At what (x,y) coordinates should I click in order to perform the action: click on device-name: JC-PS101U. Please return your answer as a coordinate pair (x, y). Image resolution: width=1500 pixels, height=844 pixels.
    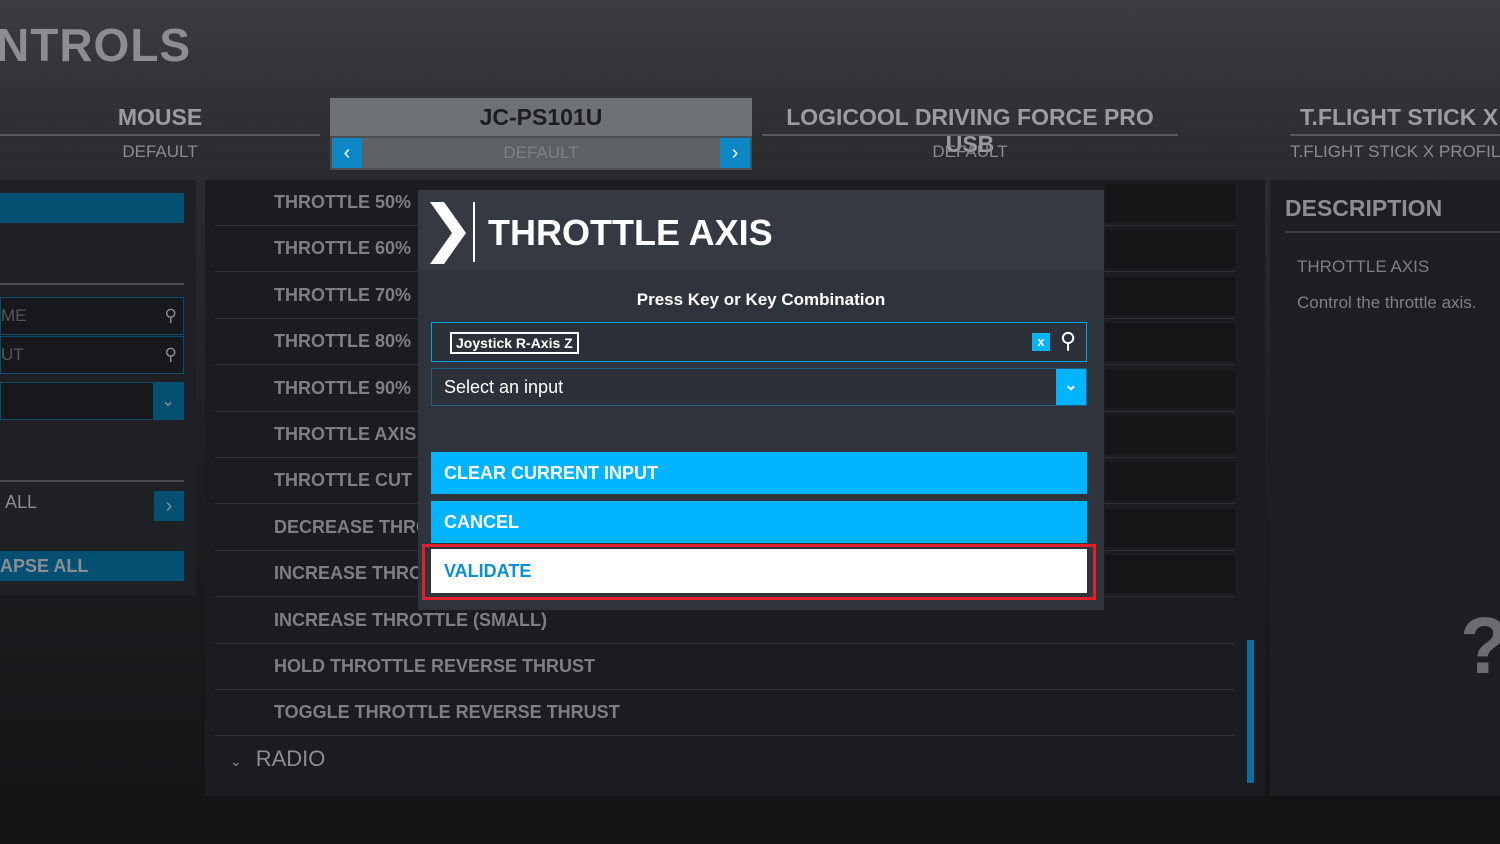
    Looking at the image, I should click on (541, 117).